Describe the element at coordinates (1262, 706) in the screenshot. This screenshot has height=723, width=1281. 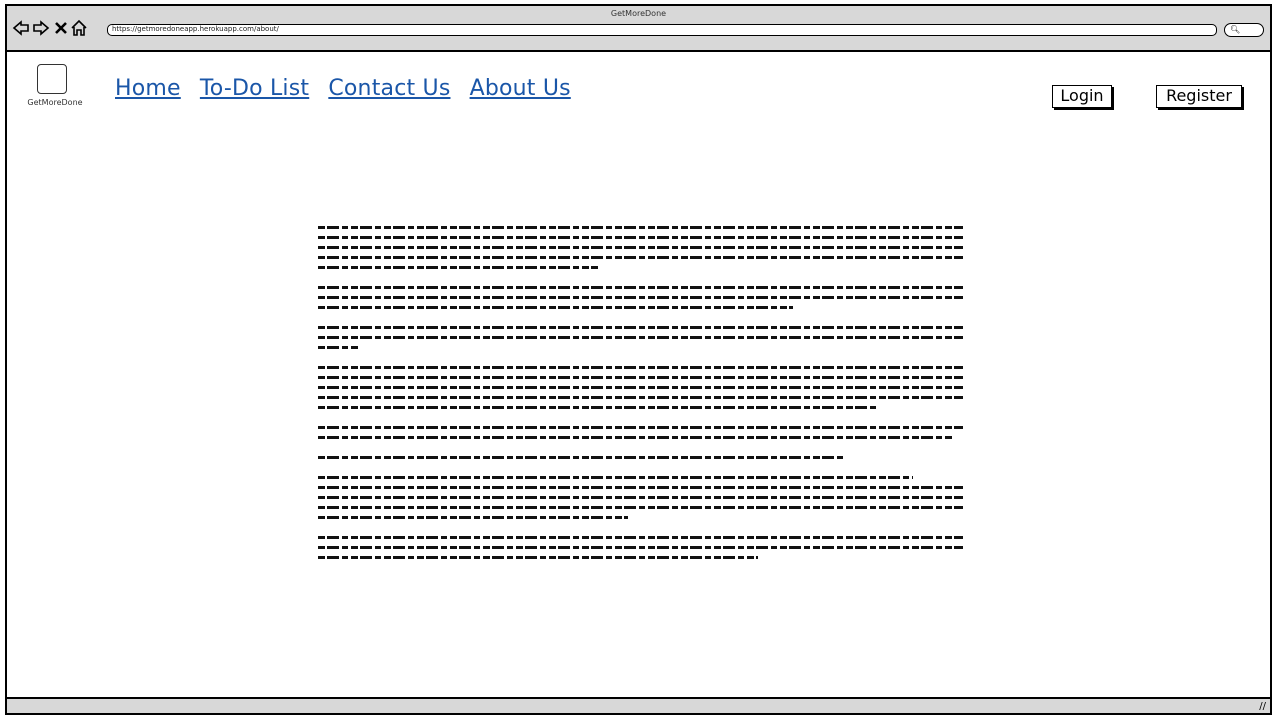
I see `resize-grip-icon: //` at that location.